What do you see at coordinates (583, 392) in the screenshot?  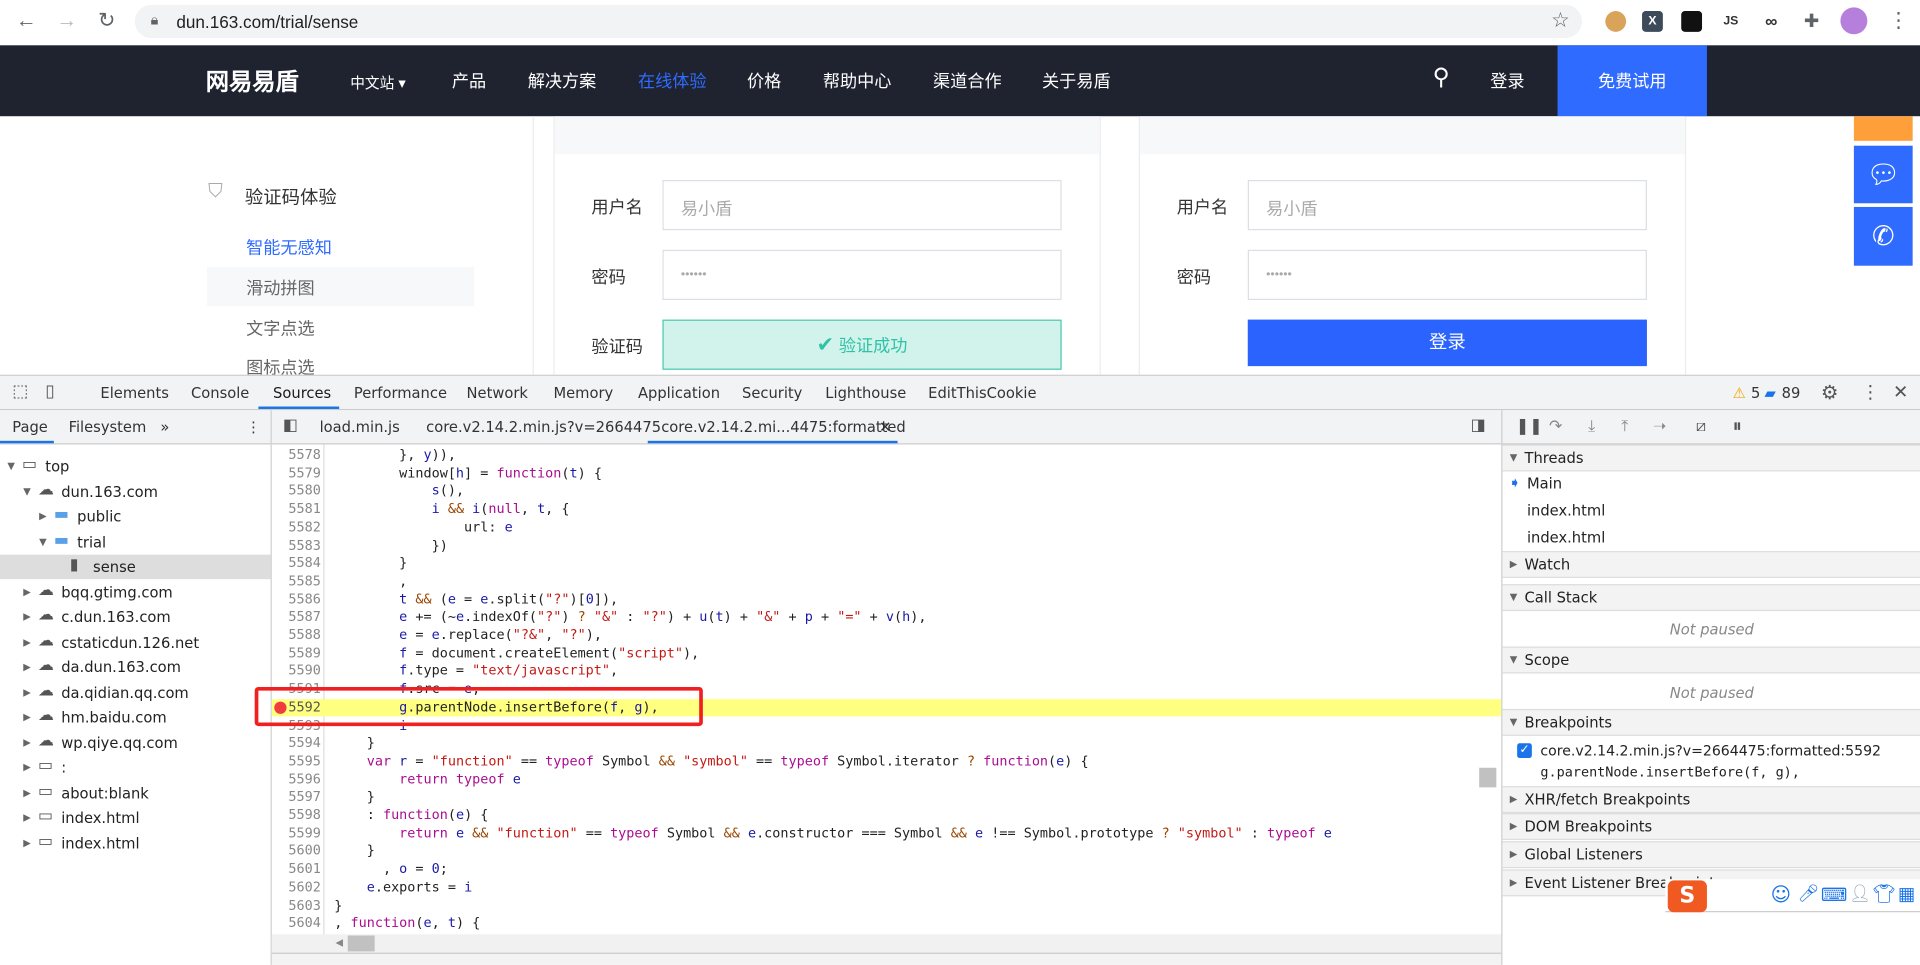 I see `tab-memory: Memory` at bounding box center [583, 392].